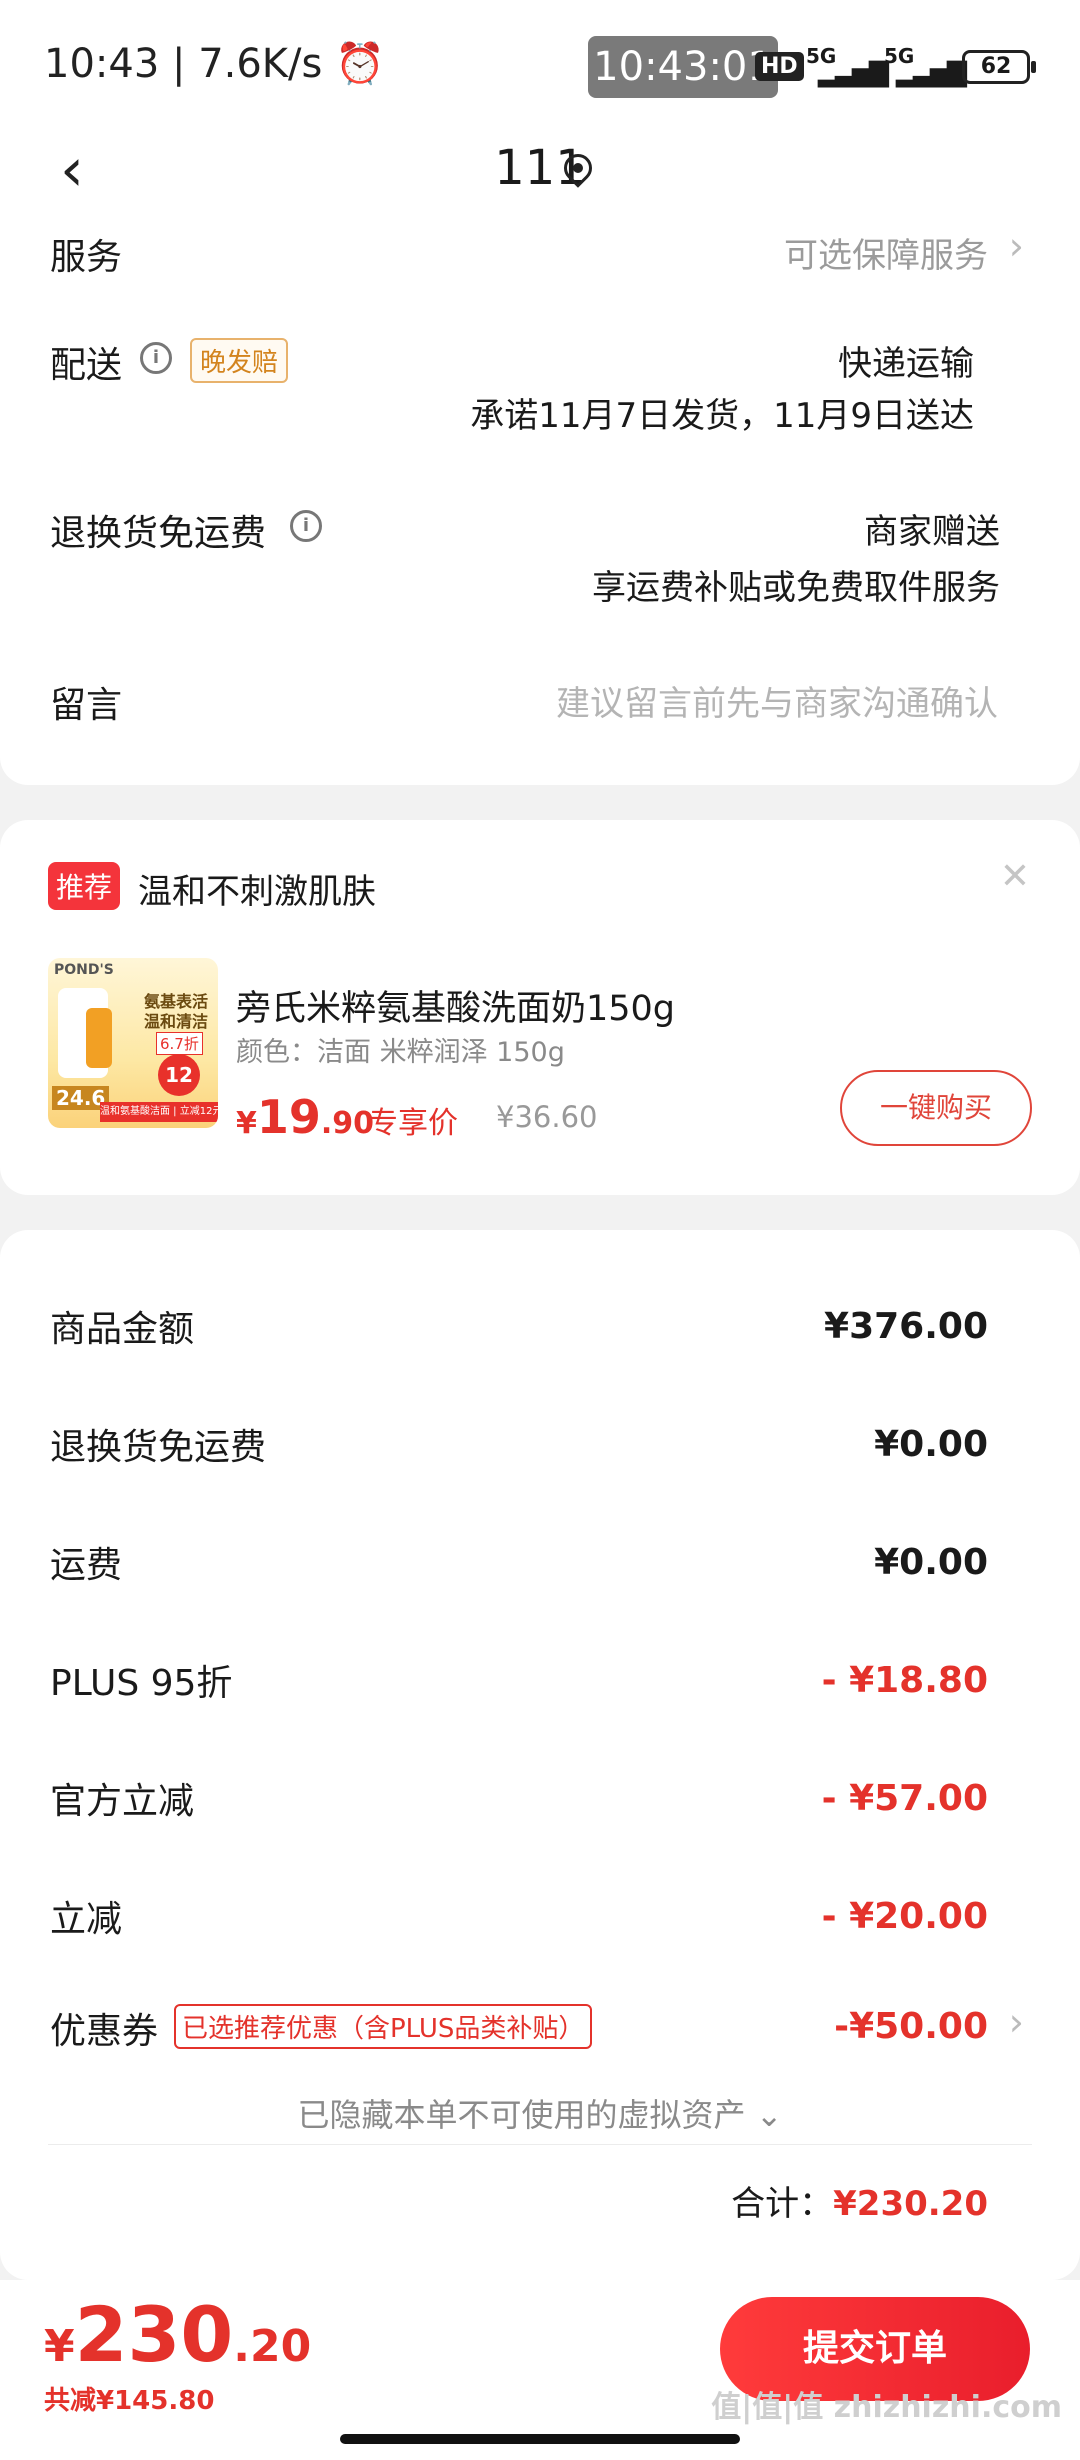  Describe the element at coordinates (257, 892) in the screenshot. I see `recommend-headline: 温和不刺激肌肤` at that location.